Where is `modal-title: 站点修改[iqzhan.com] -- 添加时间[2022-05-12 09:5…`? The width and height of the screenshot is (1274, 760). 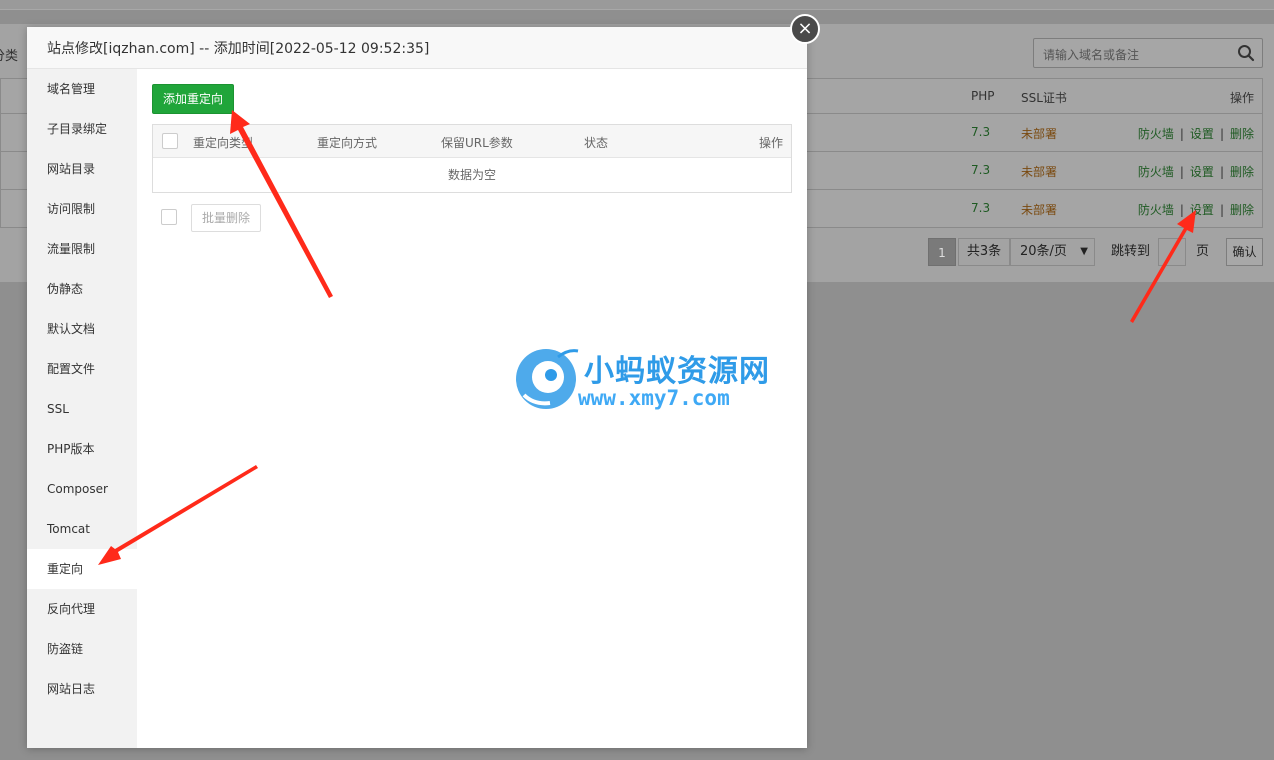
modal-title: 站点修改[iqzhan.com] -- 添加时间[2022-05-12 09:5… is located at coordinates (238, 49).